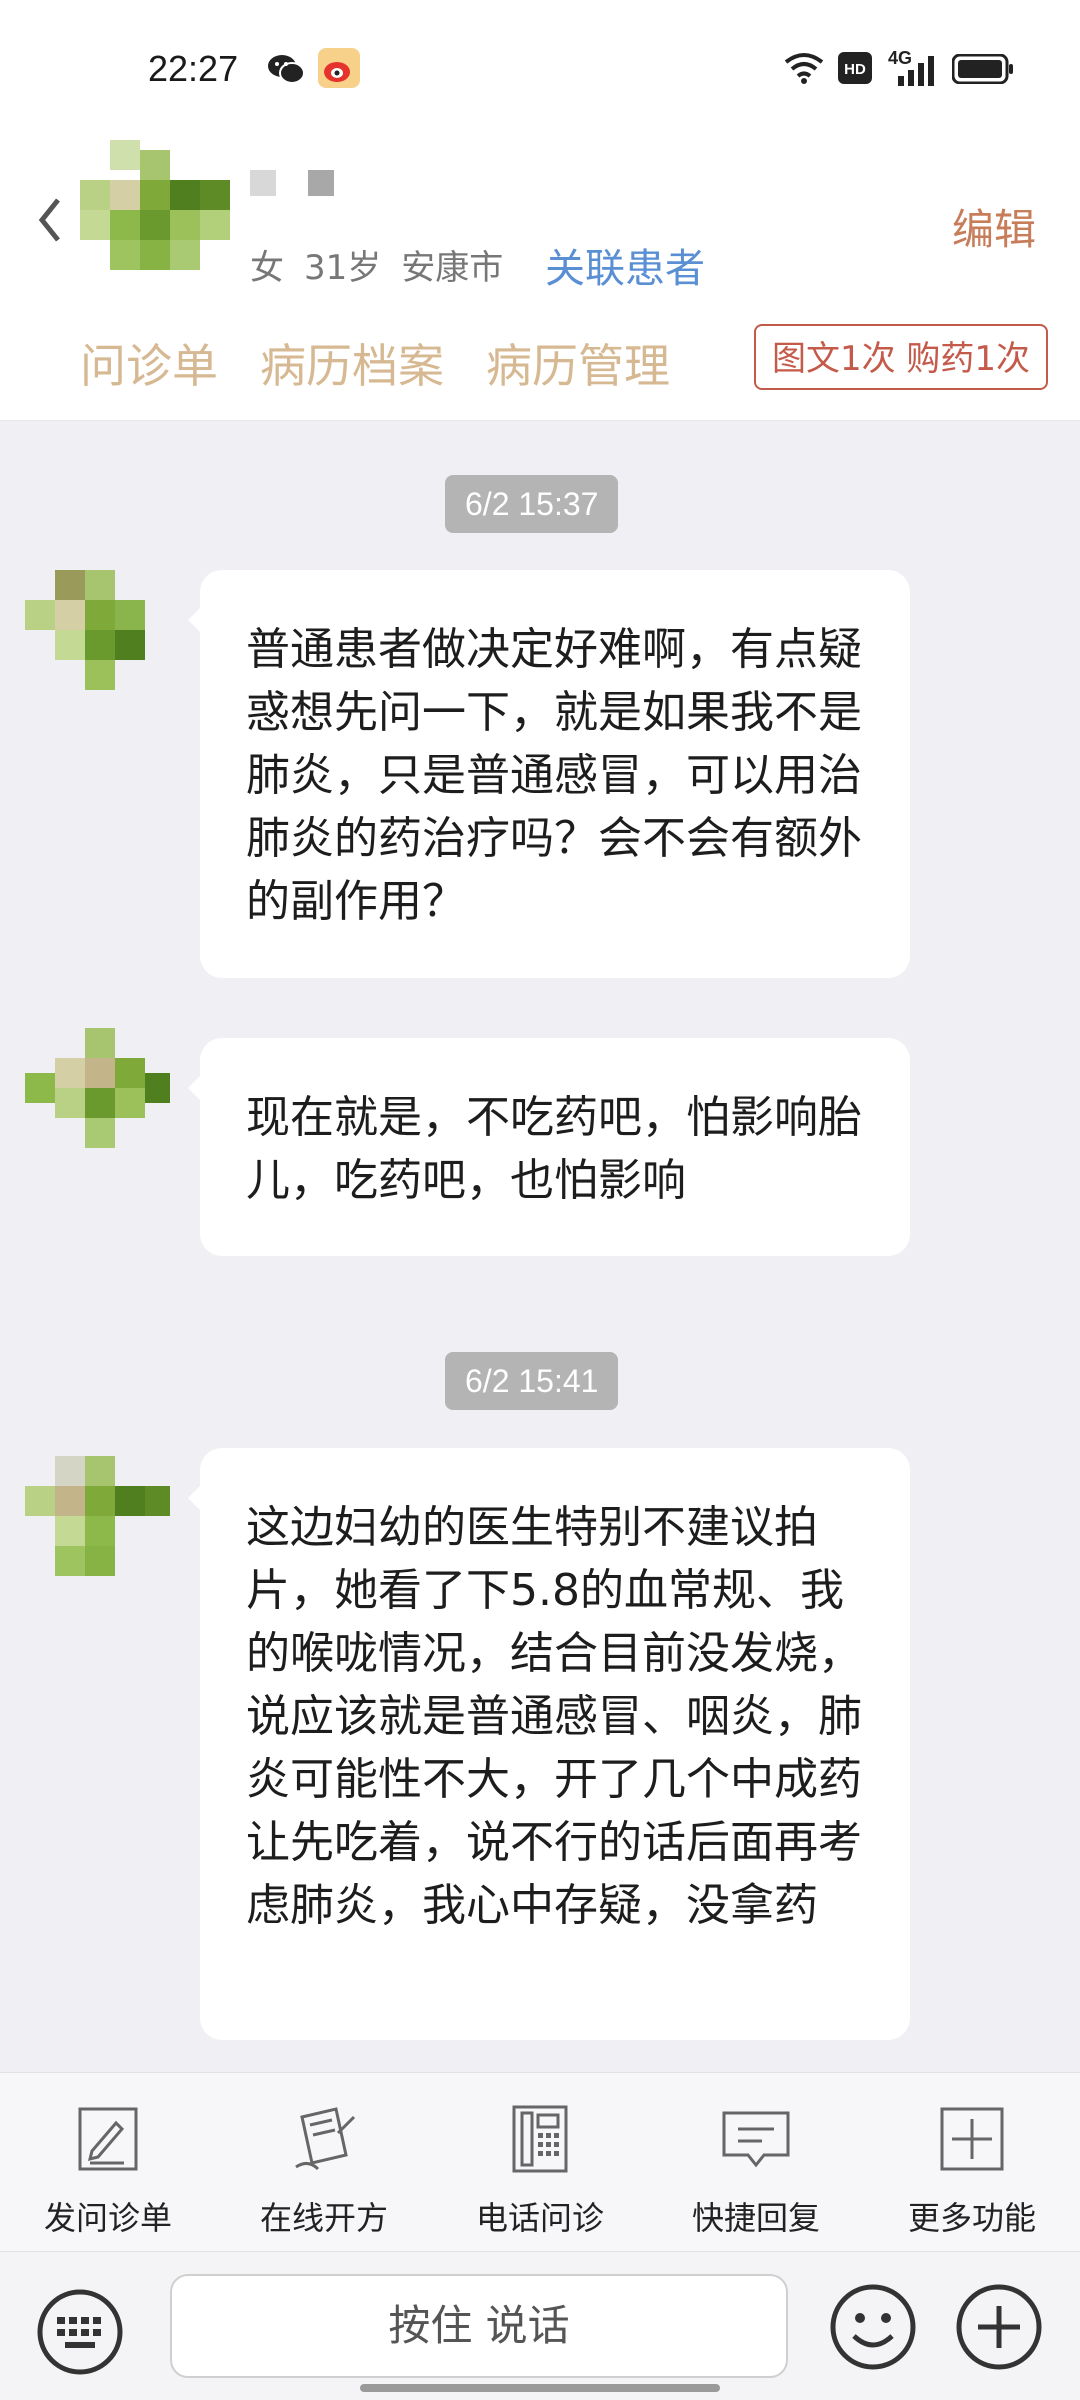  I want to click on status-bar: 22:27 HD 4G, so click(540, 70).